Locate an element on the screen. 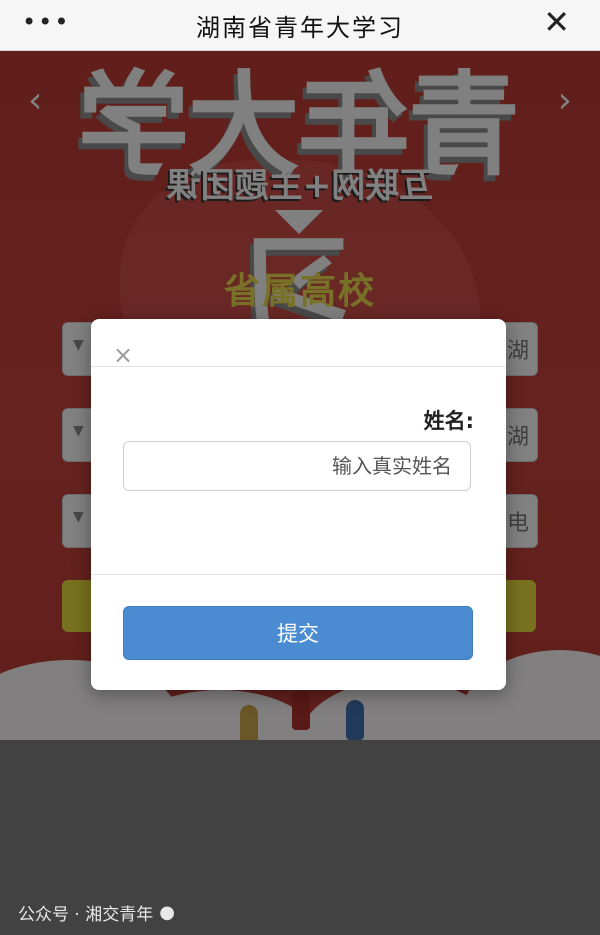  close-icon: ✕ is located at coordinates (556, 22).